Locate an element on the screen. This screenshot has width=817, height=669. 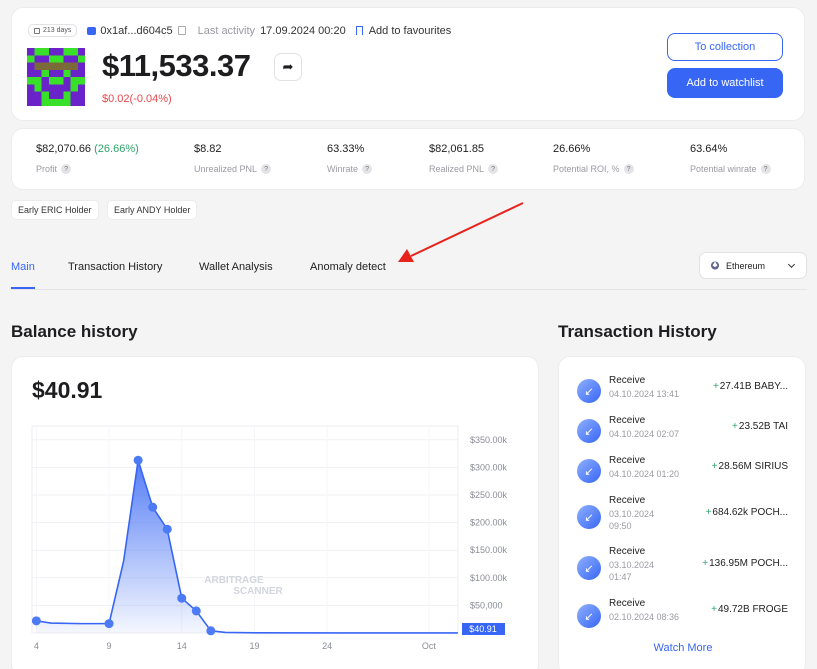
tab-anomaly-detect: Anomaly detect is located at coordinates (348, 267).